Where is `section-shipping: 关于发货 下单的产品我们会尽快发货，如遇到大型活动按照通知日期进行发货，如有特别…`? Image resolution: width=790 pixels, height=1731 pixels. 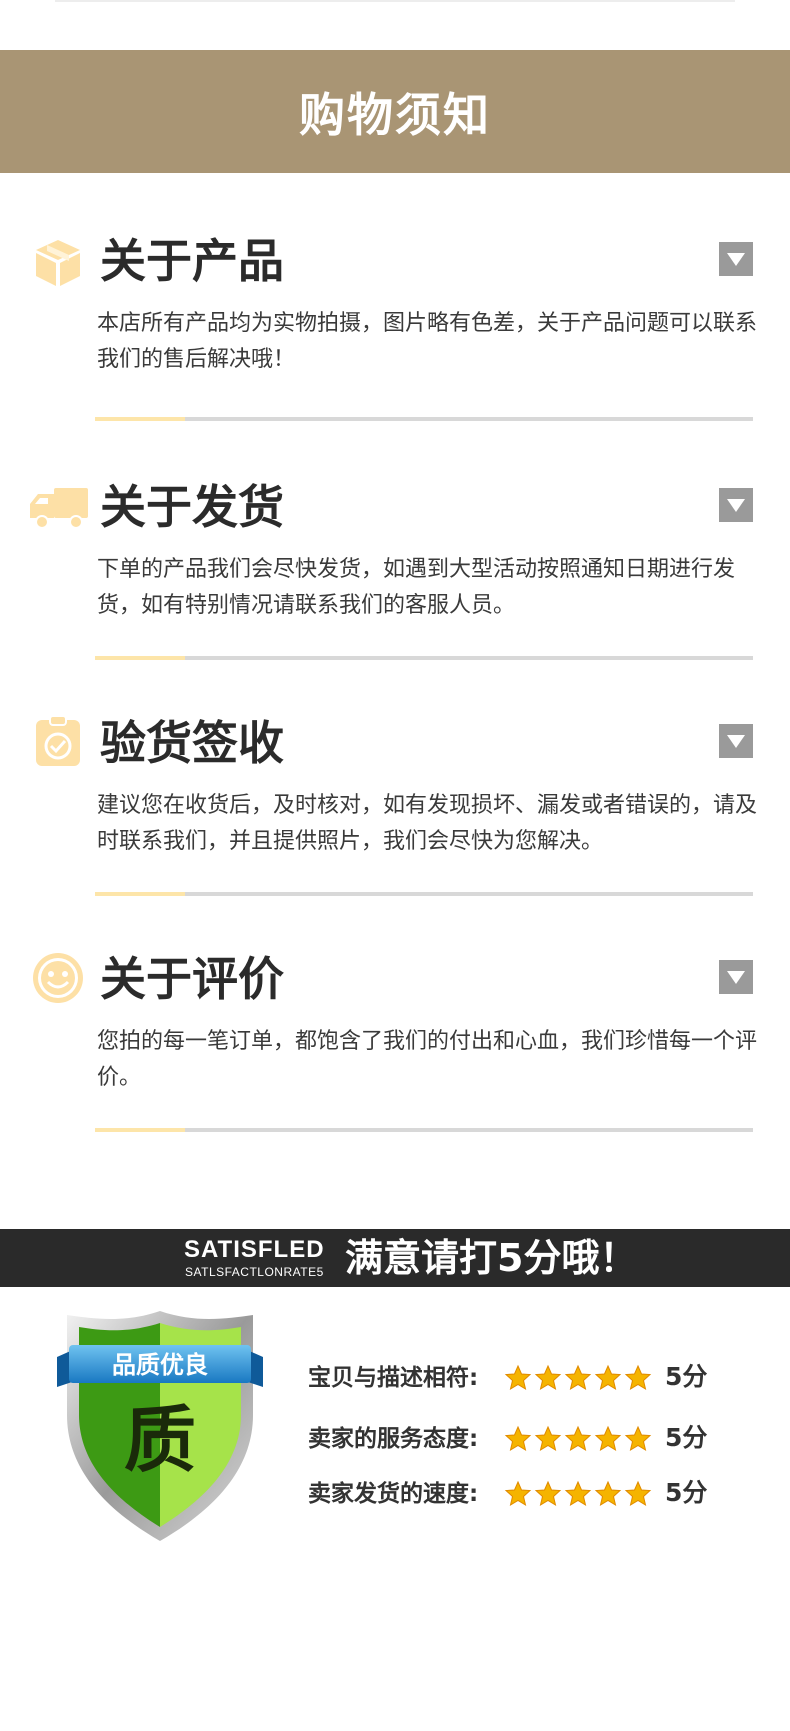 section-shipping: 关于发货 下单的产品我们会尽快发货，如遇到大型活动按照通知日期进行发货，如有特别… is located at coordinates (395, 576).